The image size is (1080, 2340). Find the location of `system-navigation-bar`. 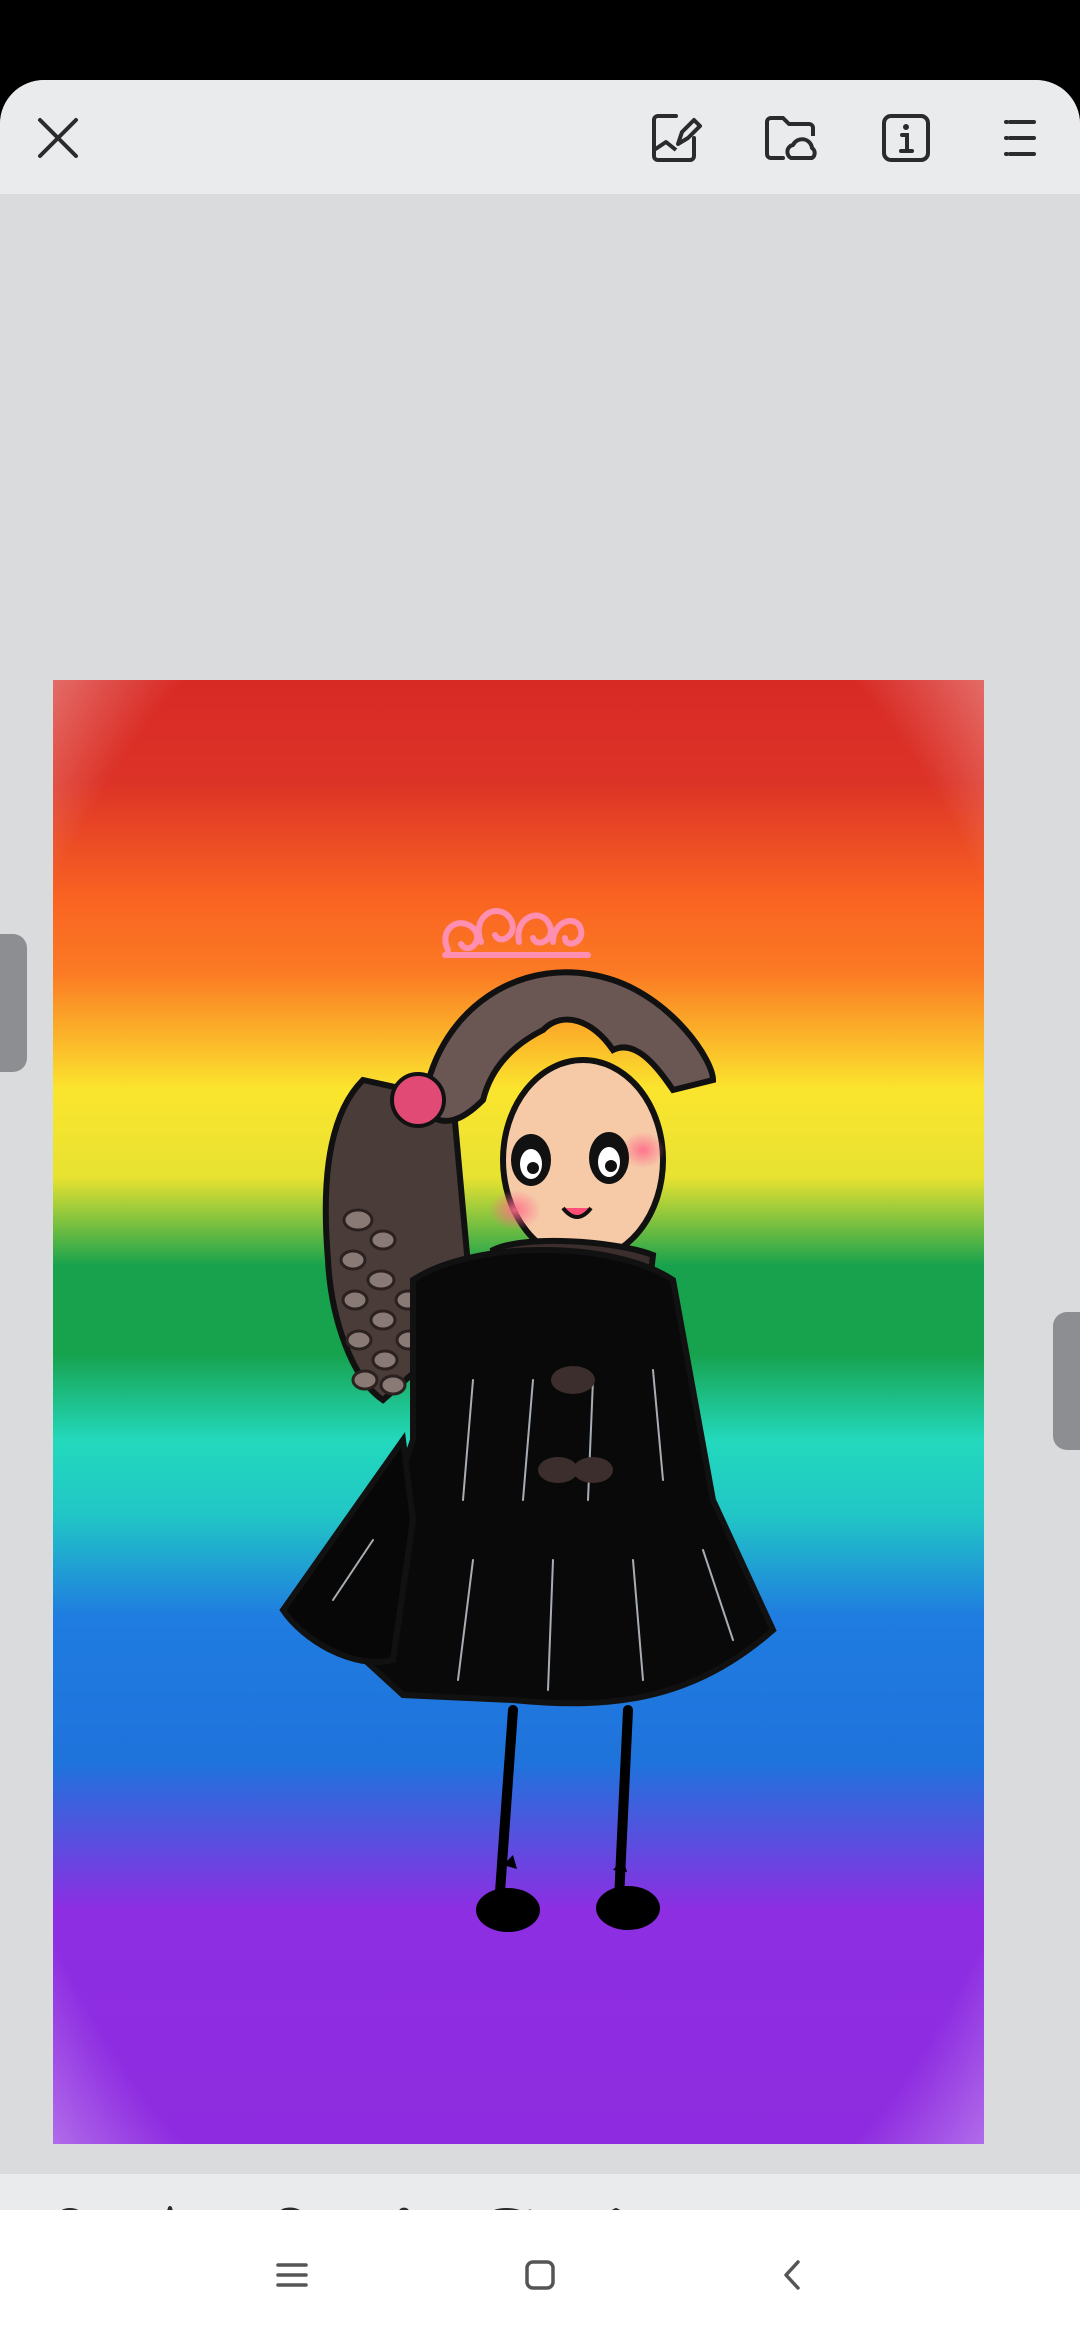

system-navigation-bar is located at coordinates (540, 2275).